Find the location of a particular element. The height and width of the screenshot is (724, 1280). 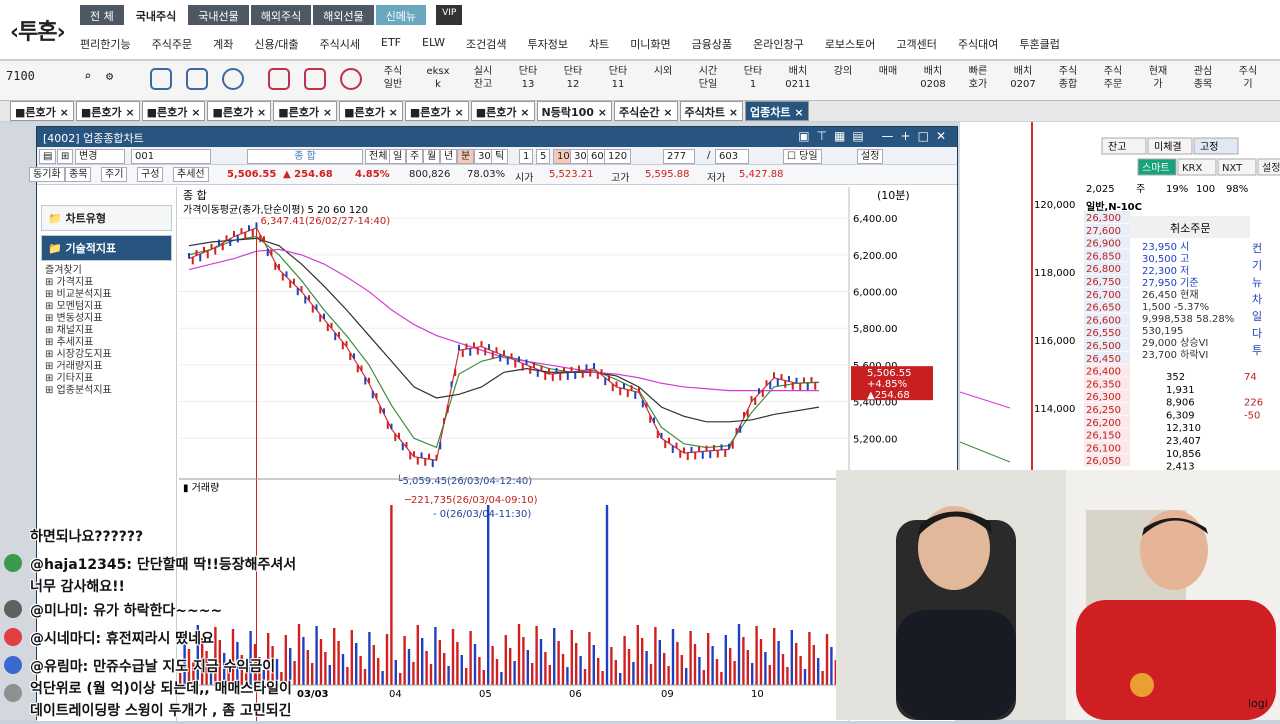

price-level: 26,500 is located at coordinates (1103, 346).